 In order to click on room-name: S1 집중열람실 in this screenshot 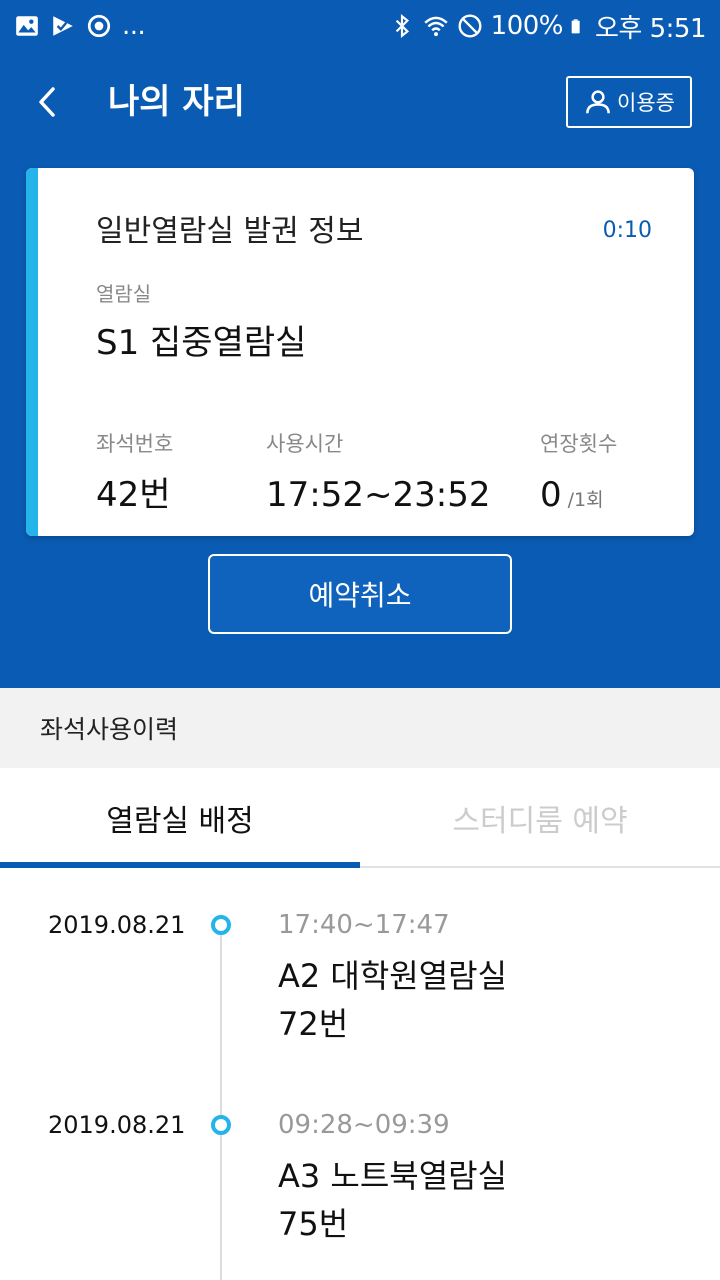, I will do `click(201, 343)`.